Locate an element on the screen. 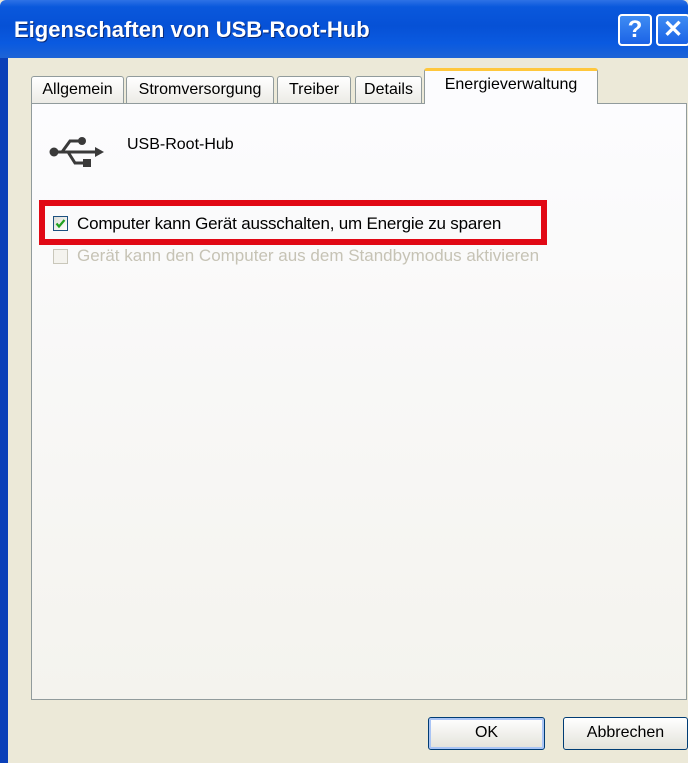 This screenshot has height=763, width=688. window-title: Eigenschaften von USB-Root-Hub is located at coordinates (192, 29).